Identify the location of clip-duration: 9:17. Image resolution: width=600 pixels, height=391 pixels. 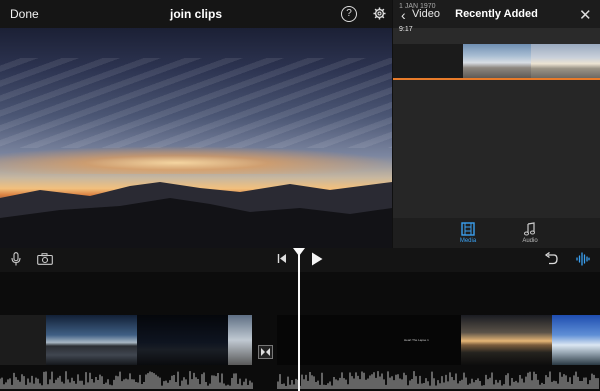
(406, 29).